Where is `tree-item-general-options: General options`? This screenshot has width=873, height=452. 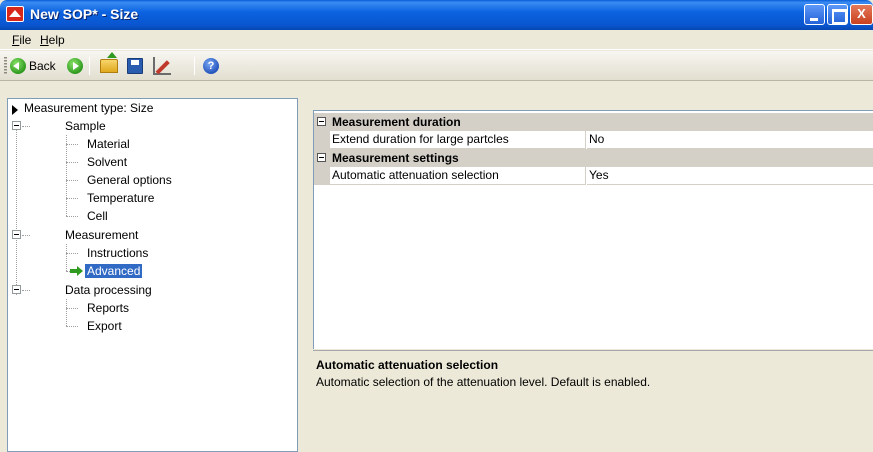 tree-item-general-options: General options is located at coordinates (129, 180).